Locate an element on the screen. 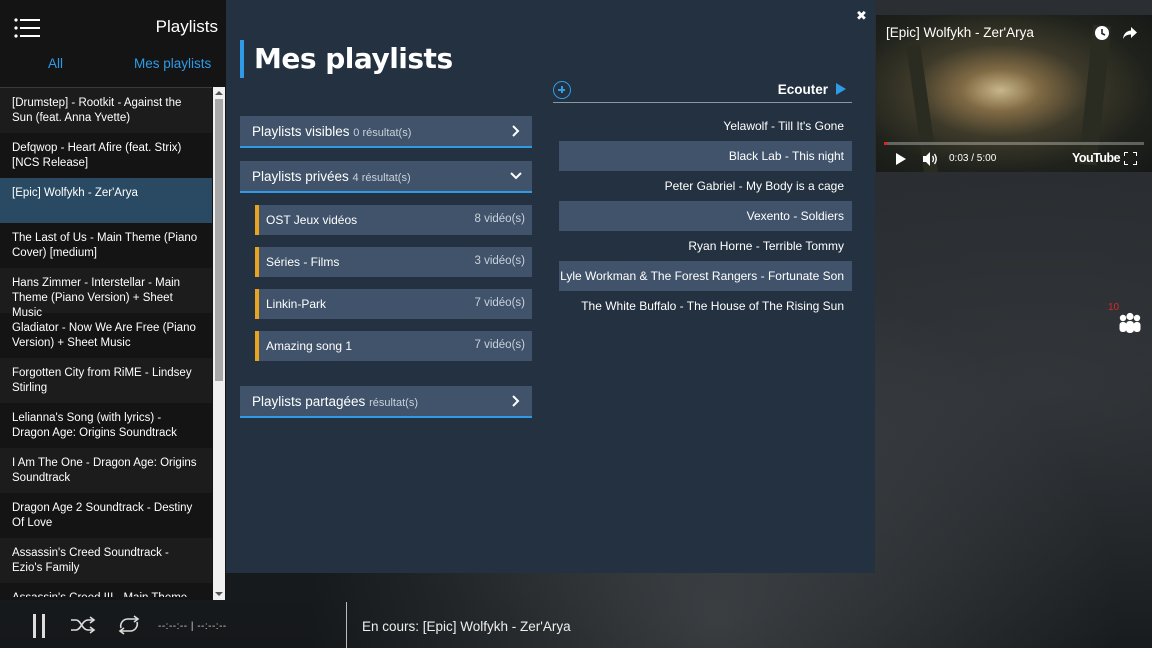  list-item-active: [Epic] Wolfykh - Zer'Arya is located at coordinates (106, 200).